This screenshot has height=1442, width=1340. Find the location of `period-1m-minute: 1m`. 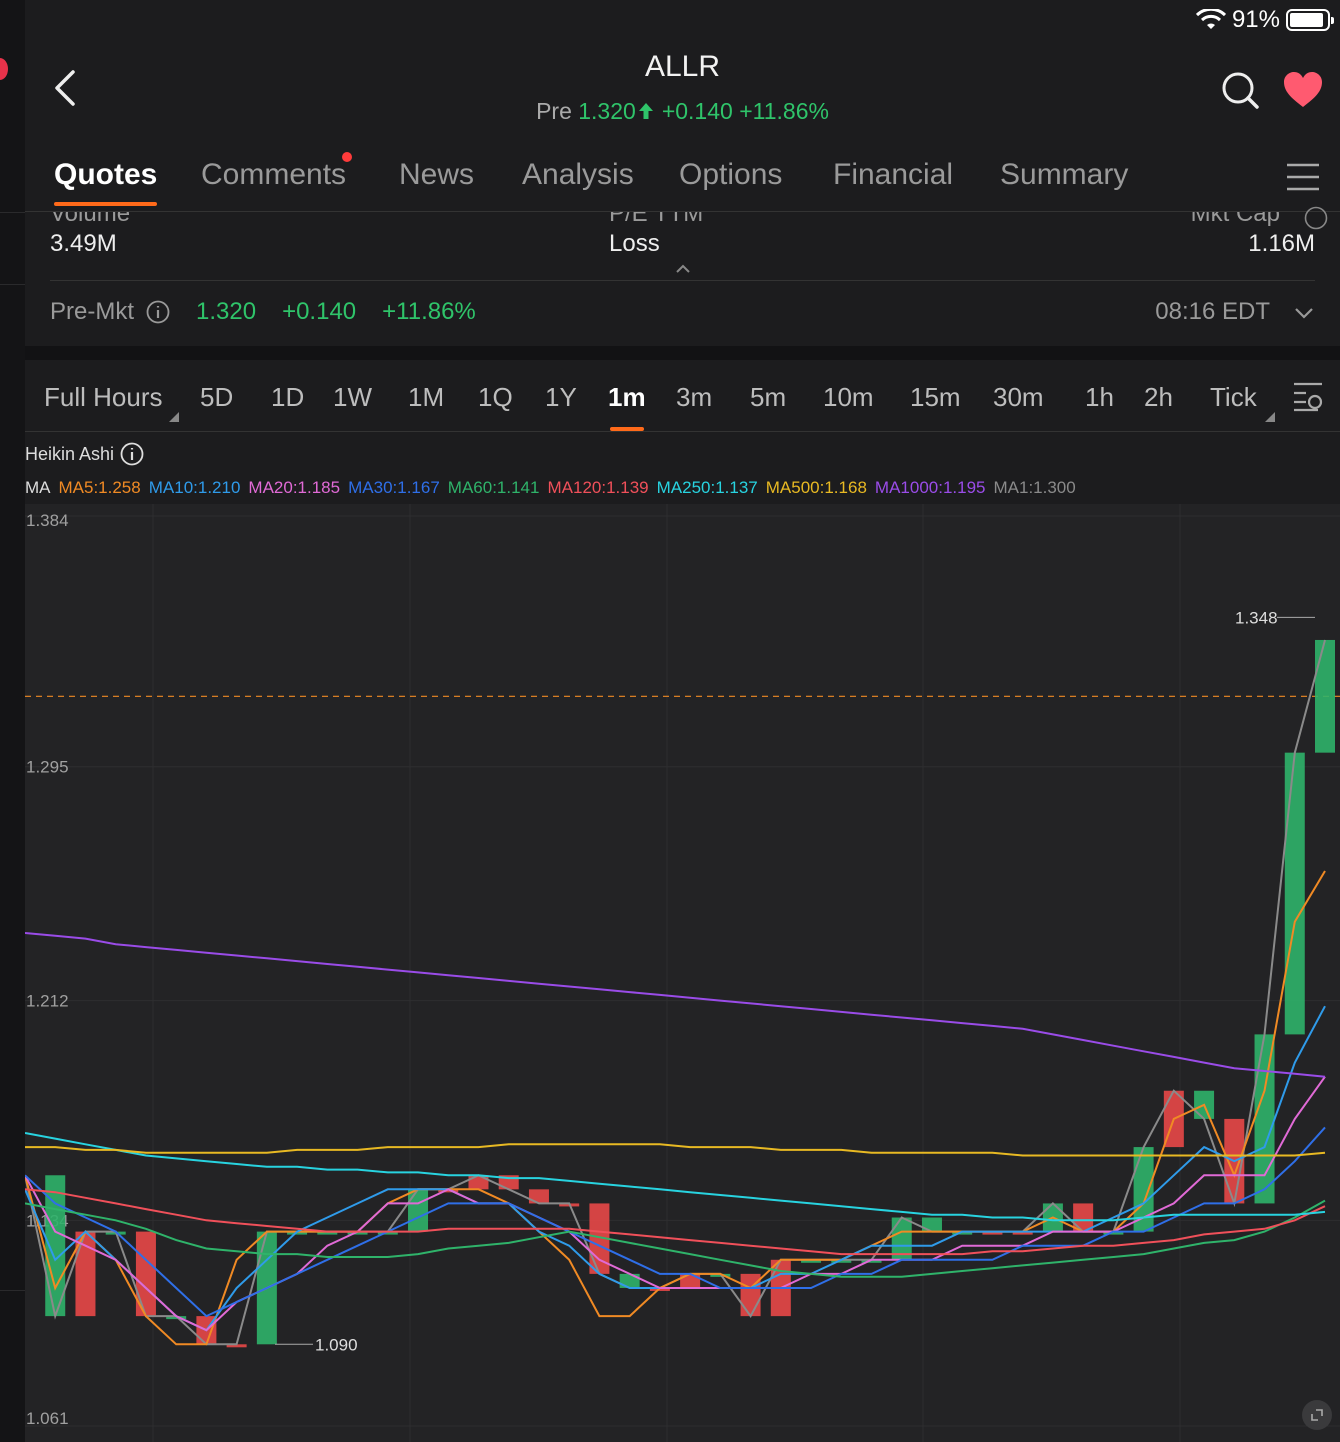

period-1m-minute: 1m is located at coordinates (627, 406).